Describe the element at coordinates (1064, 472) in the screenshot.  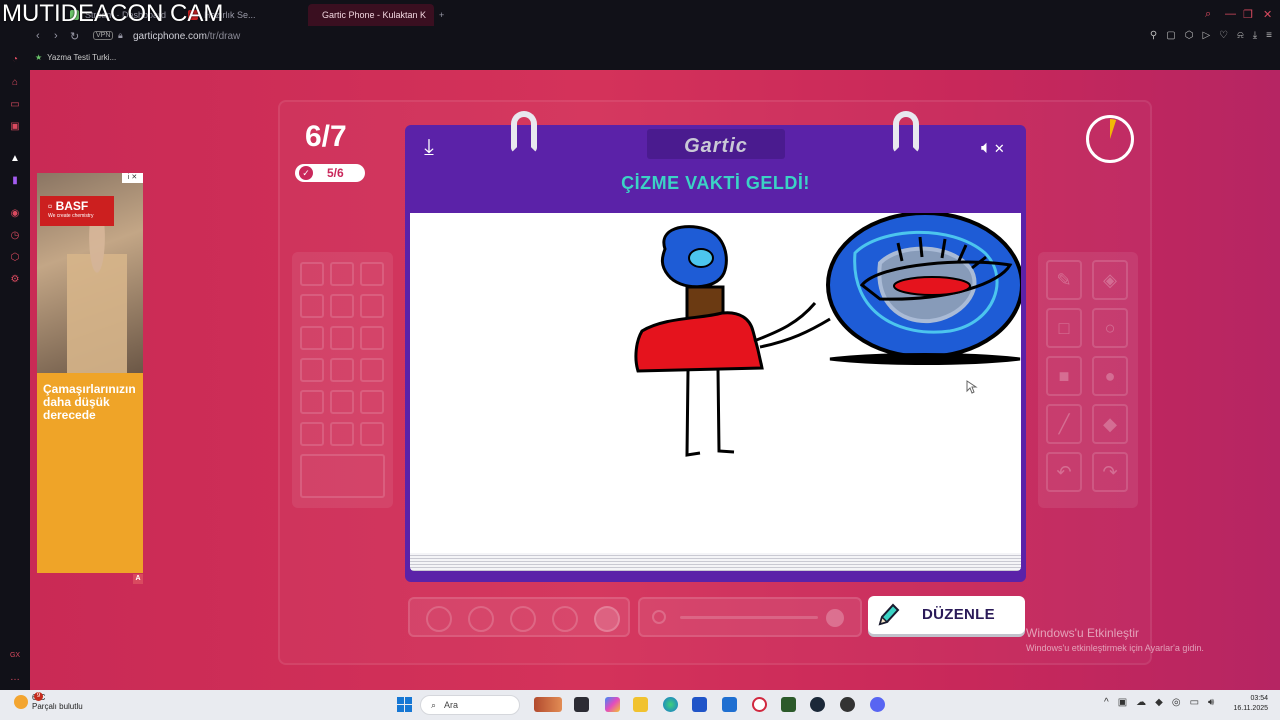
I see `undo-tool-icon: ↶` at that location.